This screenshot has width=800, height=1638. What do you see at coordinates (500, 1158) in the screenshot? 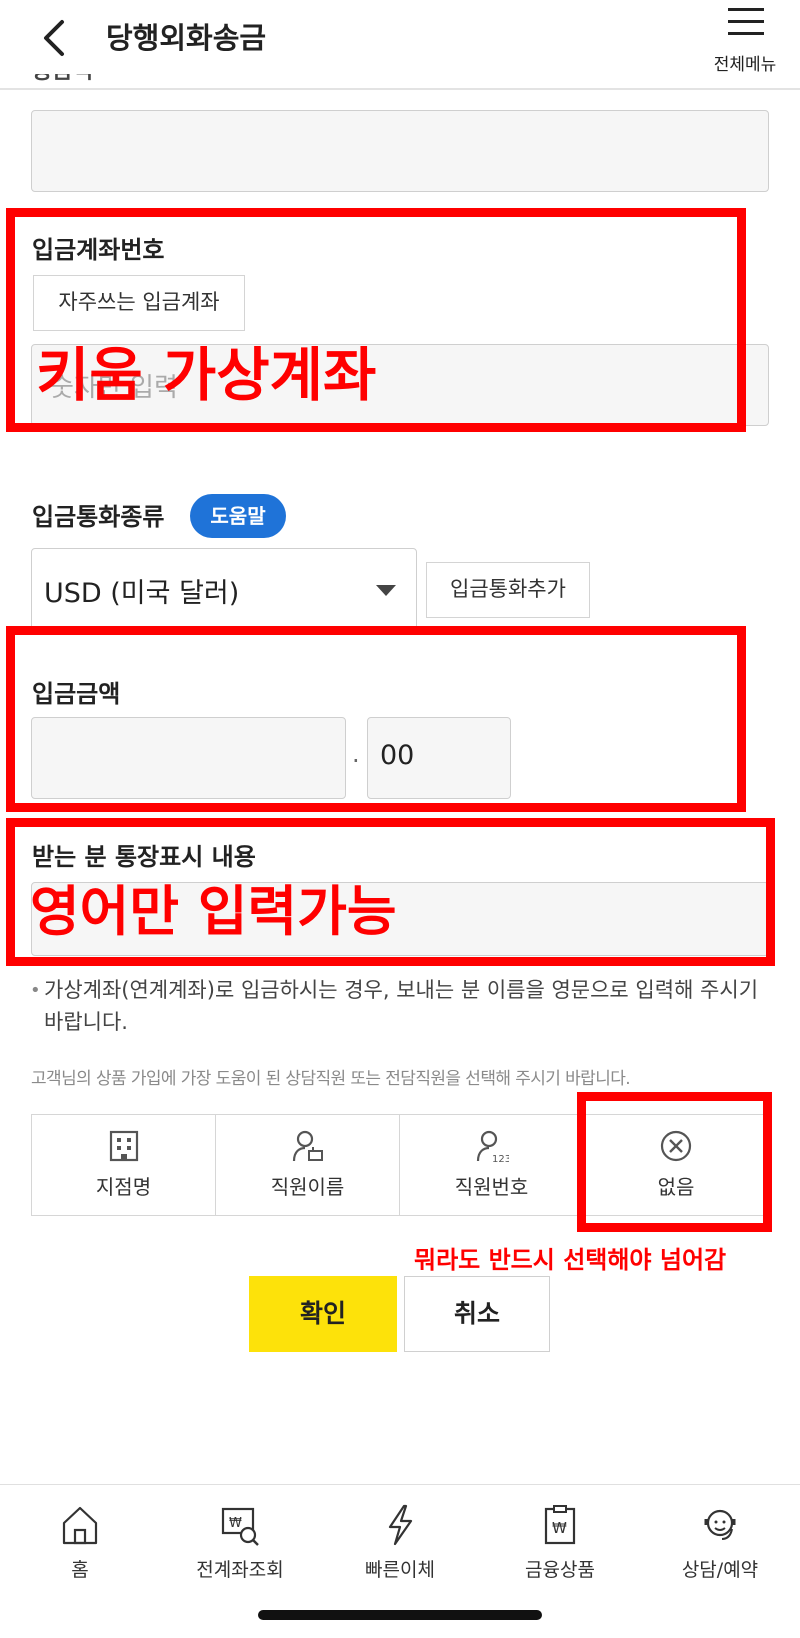
I see `svg-text: 123` at bounding box center [500, 1158].